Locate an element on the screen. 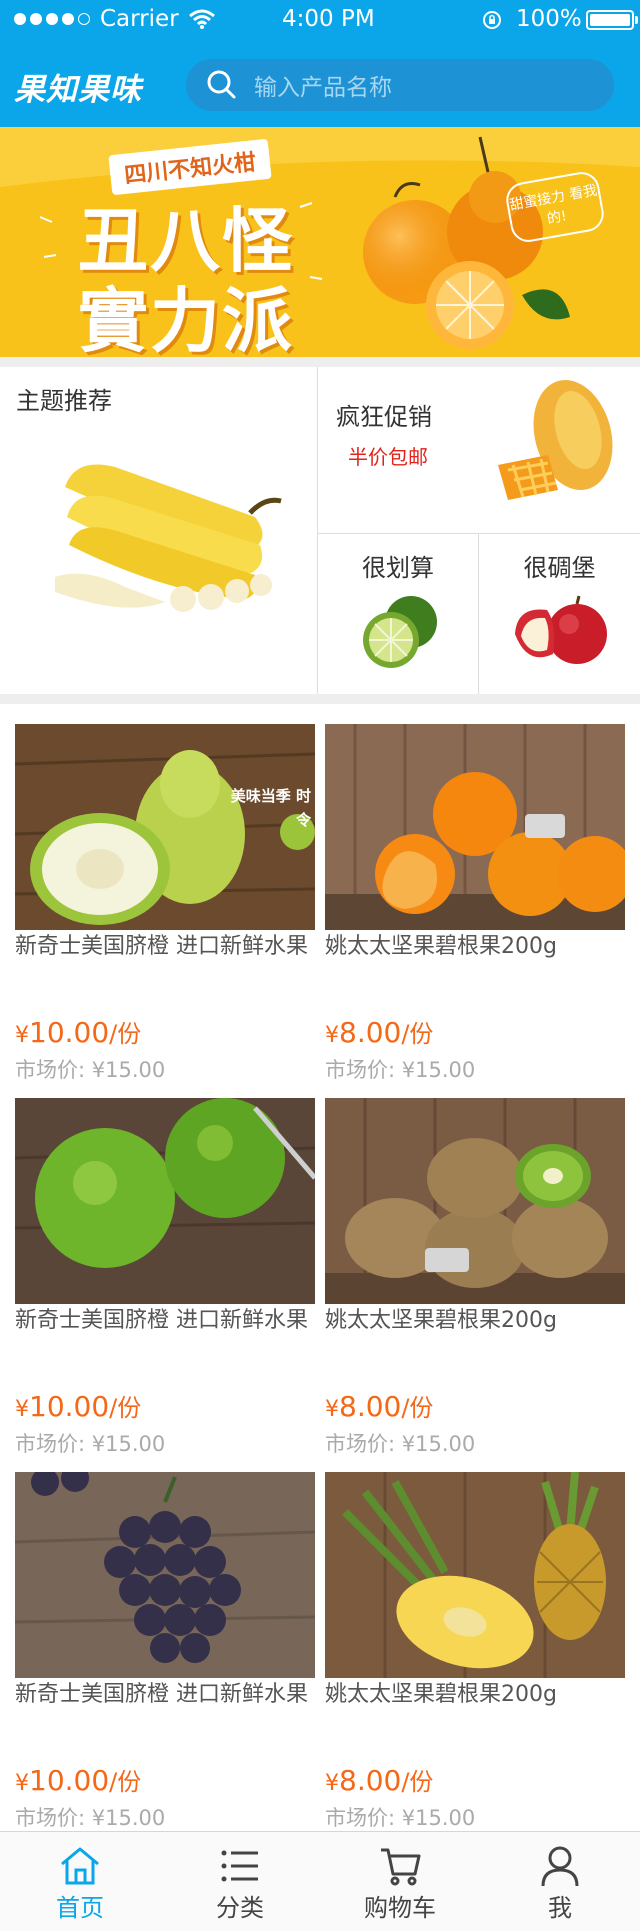  orientation-lock-icon is located at coordinates (492, 20).